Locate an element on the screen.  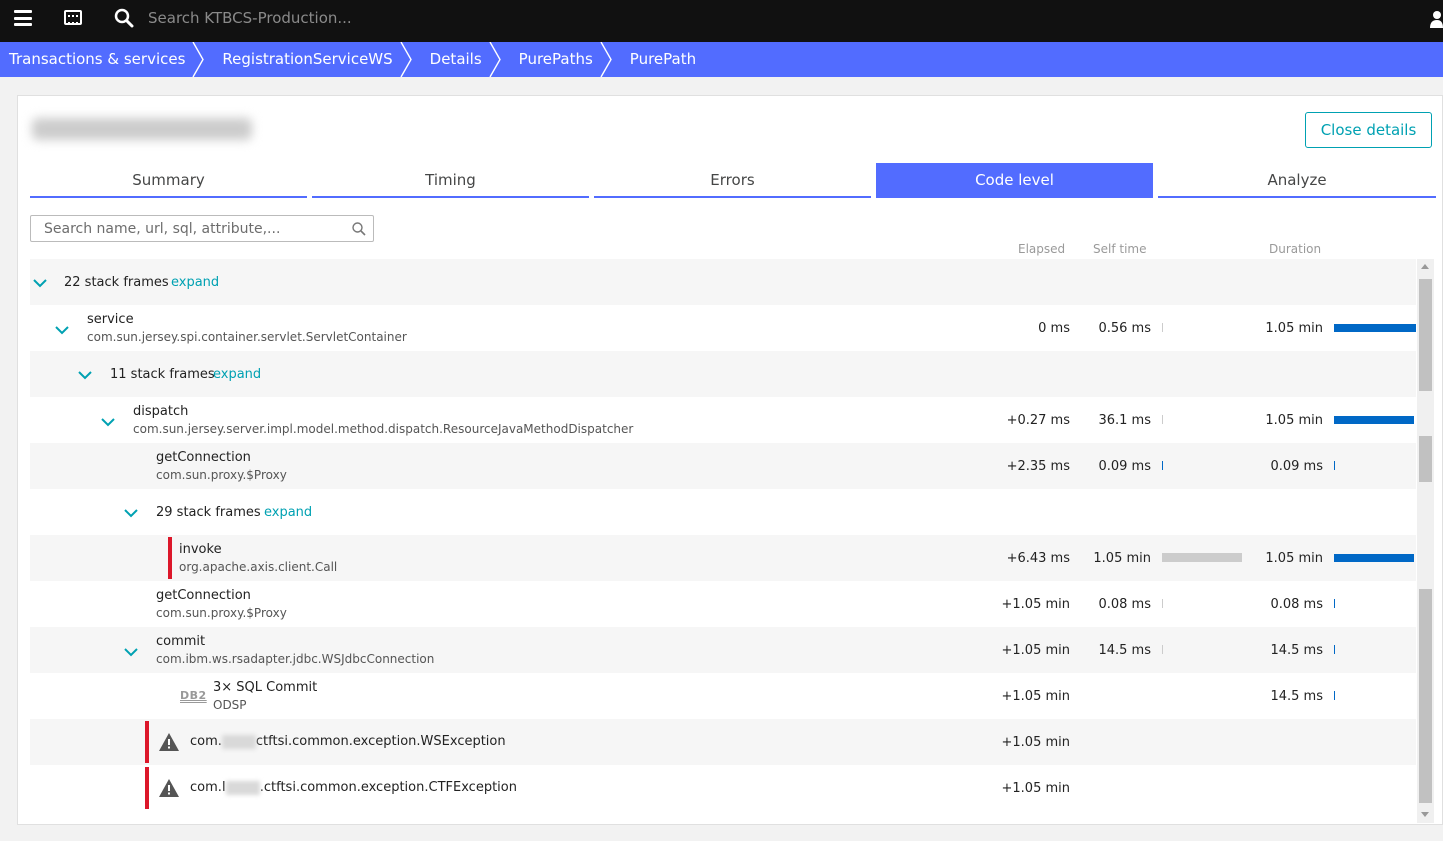
elapsed-value: 0 ms is located at coordinates (1054, 328).